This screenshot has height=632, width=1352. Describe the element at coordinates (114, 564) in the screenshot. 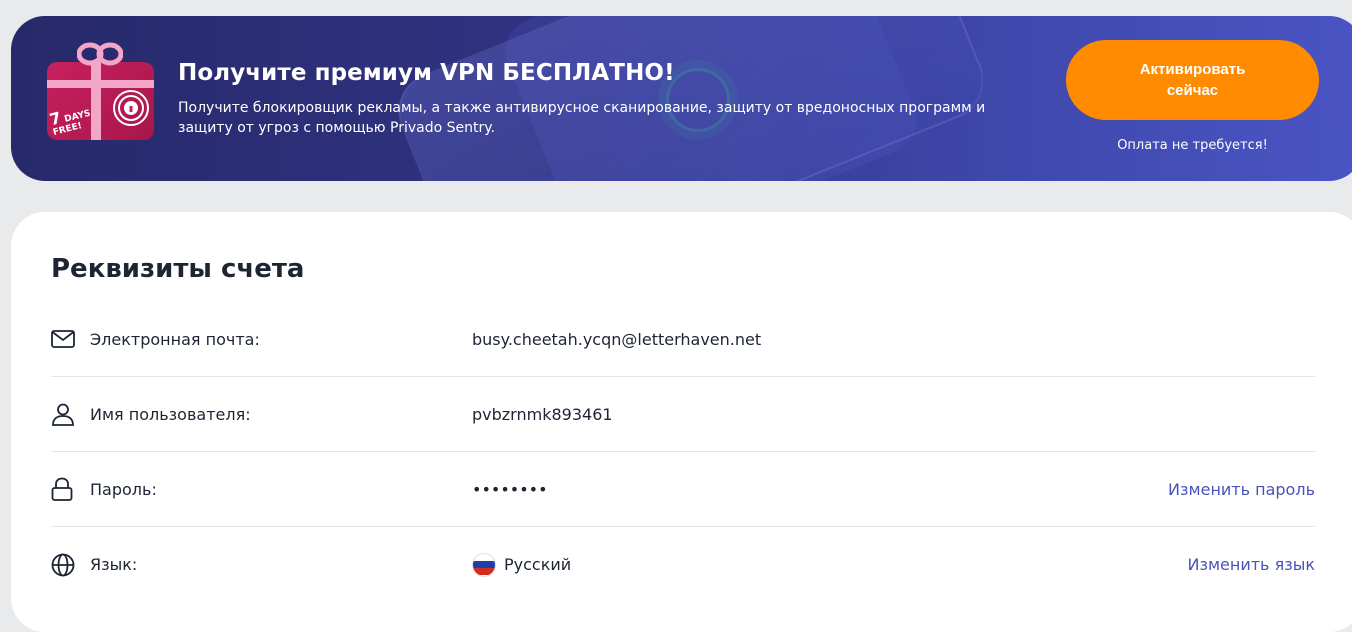

I see `language-label: Язык:` at that location.